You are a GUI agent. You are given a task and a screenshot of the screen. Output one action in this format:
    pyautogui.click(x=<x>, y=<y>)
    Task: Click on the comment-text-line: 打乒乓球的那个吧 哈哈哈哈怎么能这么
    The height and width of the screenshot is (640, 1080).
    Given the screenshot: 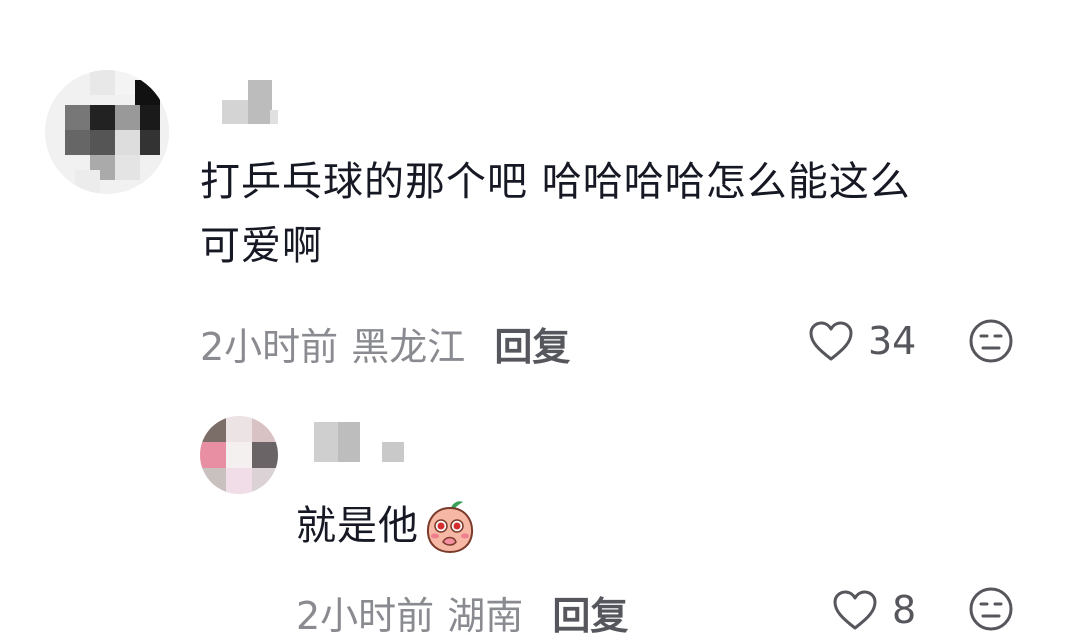 What is the action you would take?
    pyautogui.click(x=555, y=182)
    